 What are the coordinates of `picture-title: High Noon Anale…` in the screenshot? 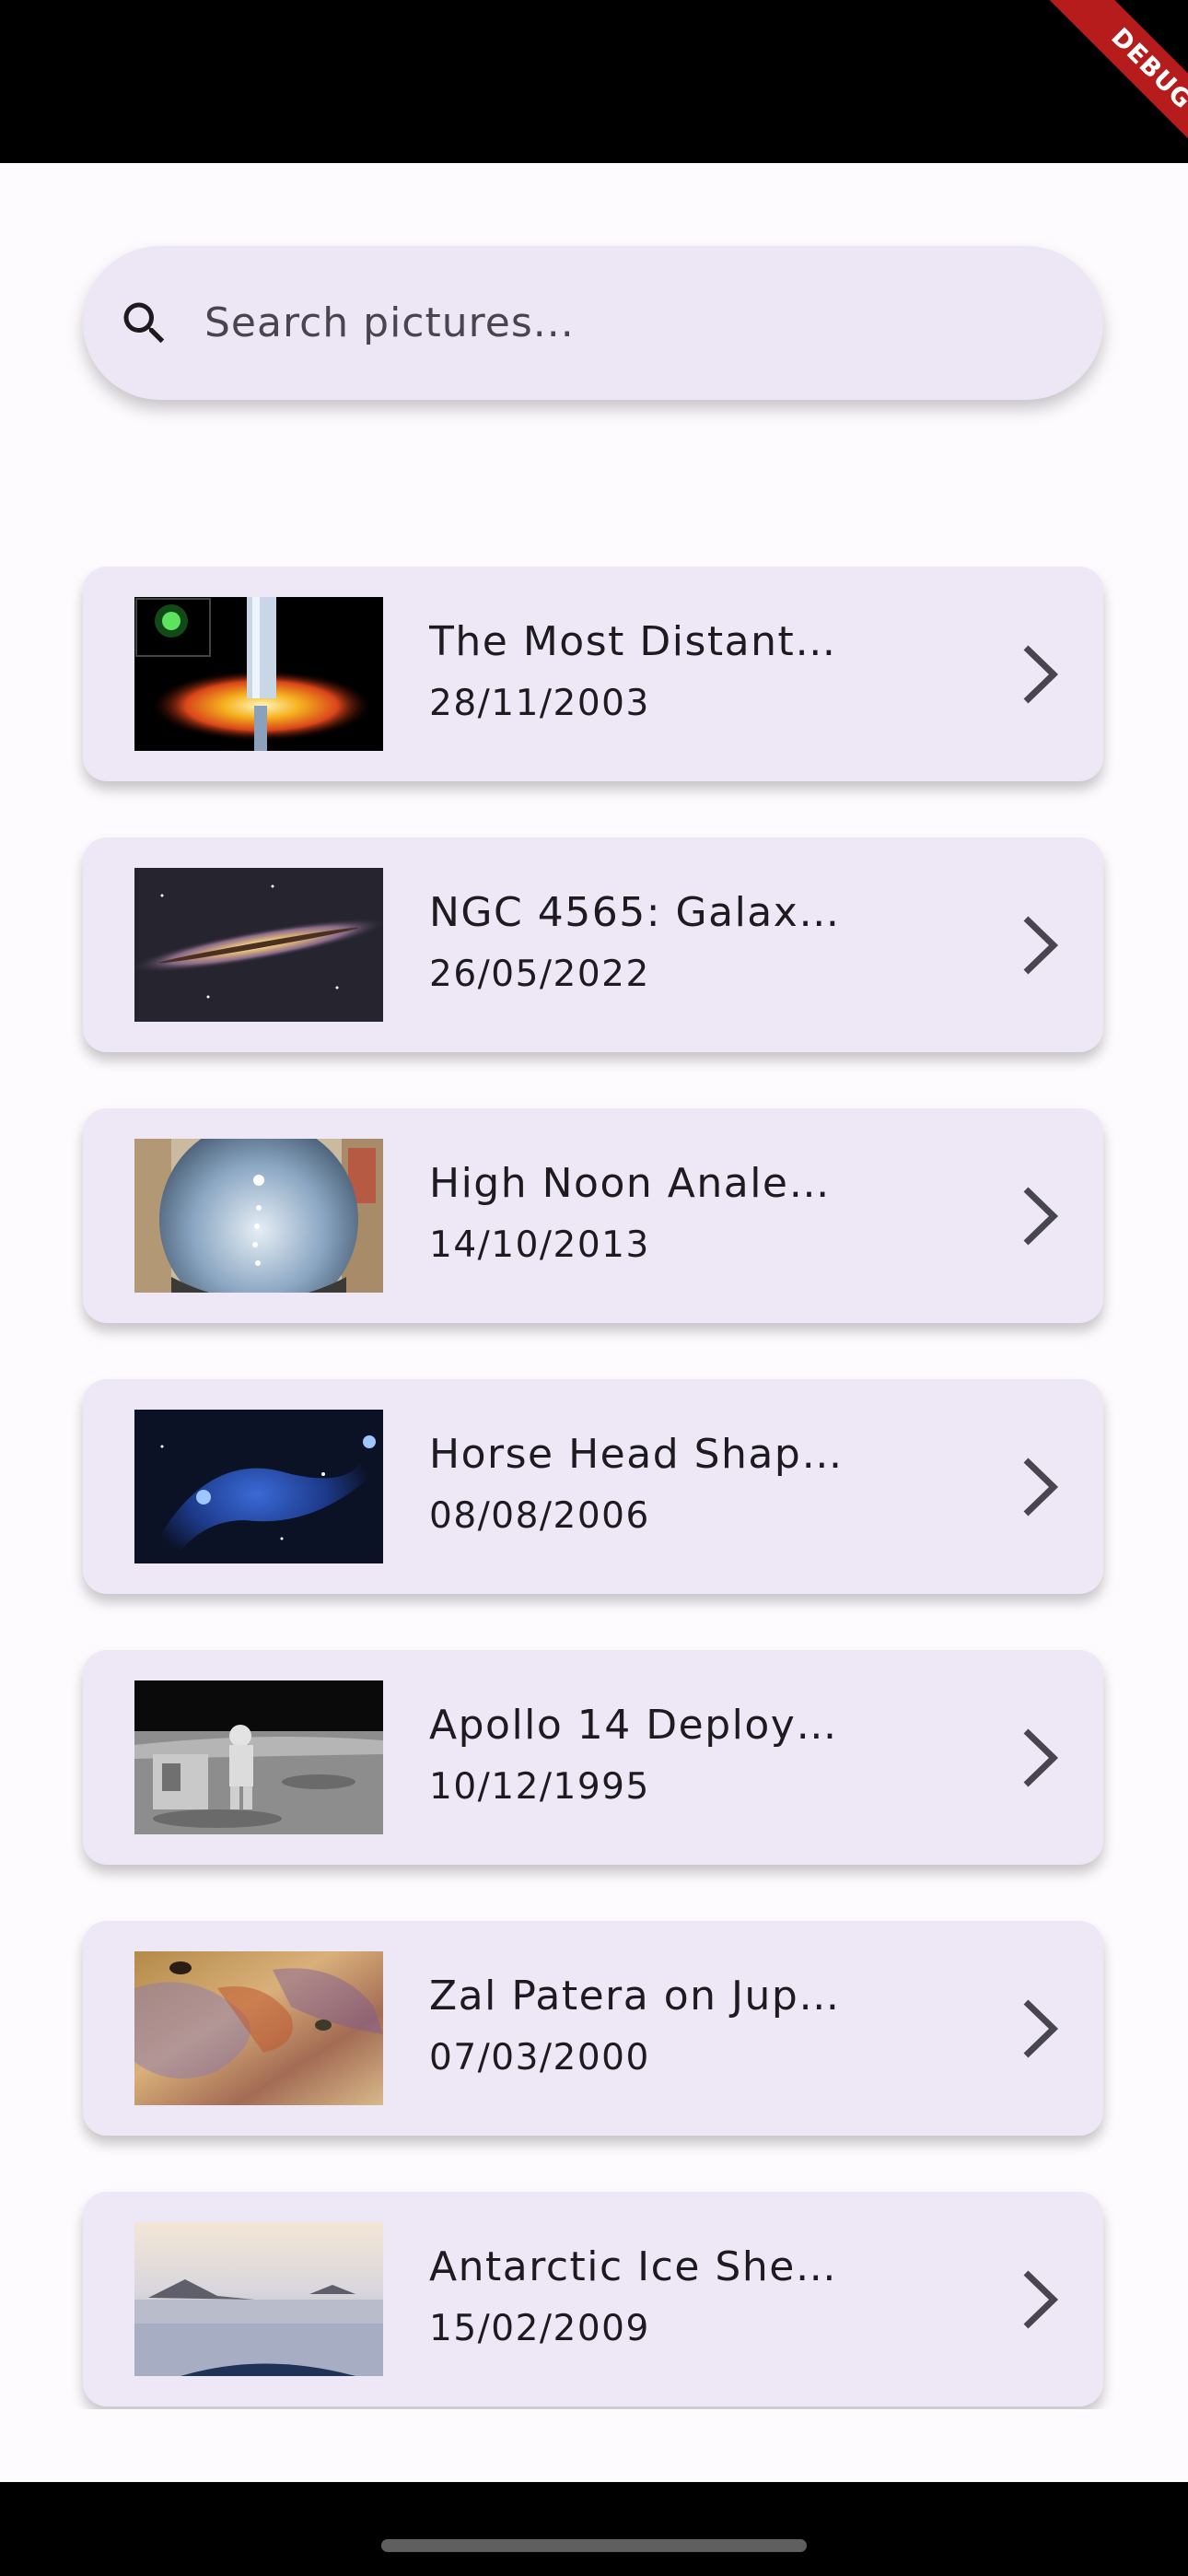 It's located at (630, 1183).